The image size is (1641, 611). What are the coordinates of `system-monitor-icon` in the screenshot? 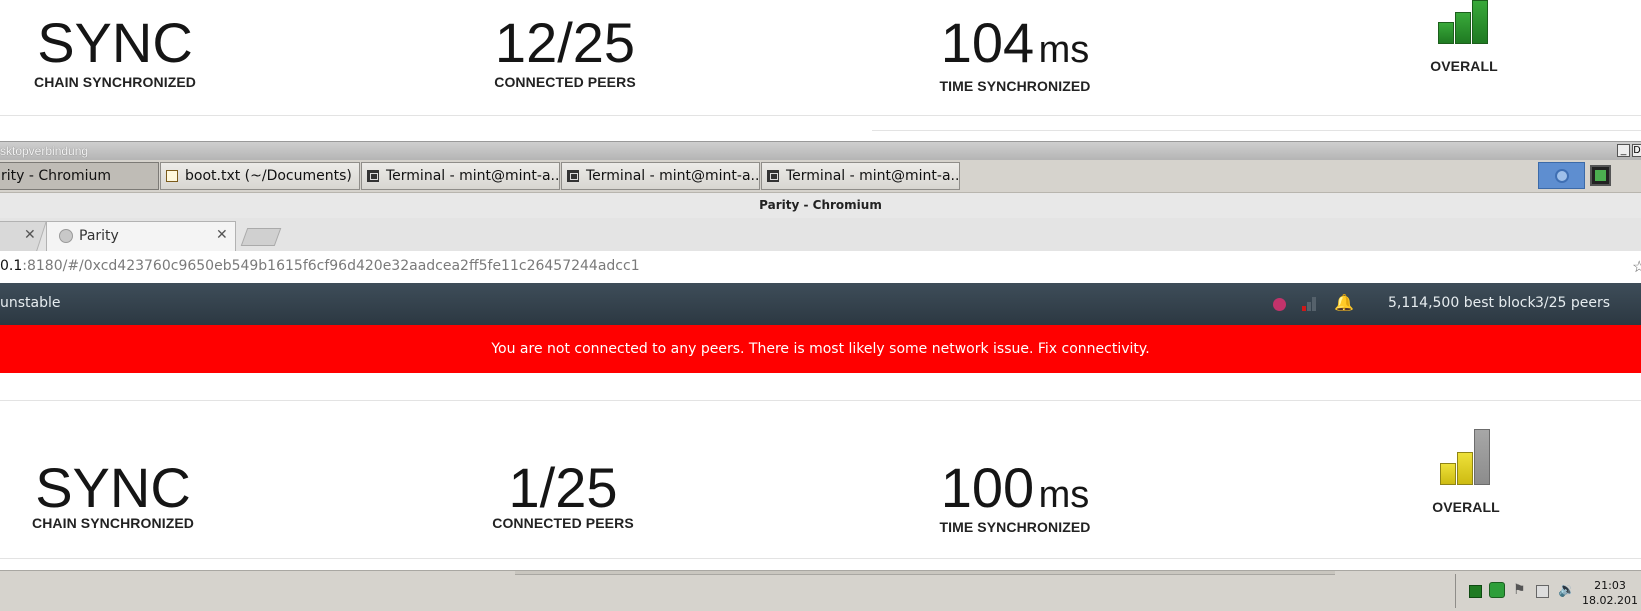 It's located at (1600, 175).